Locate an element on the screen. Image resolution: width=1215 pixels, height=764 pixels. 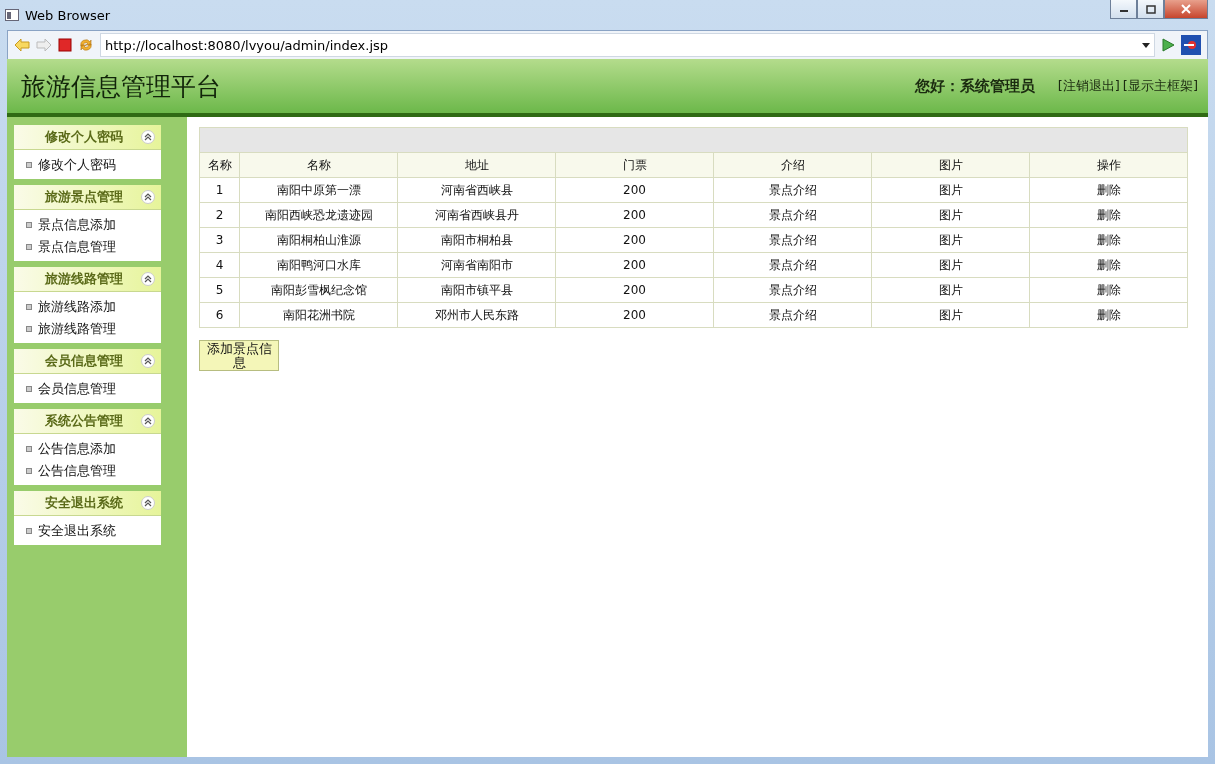
table-cell: 5 is located at coordinates (219, 290).